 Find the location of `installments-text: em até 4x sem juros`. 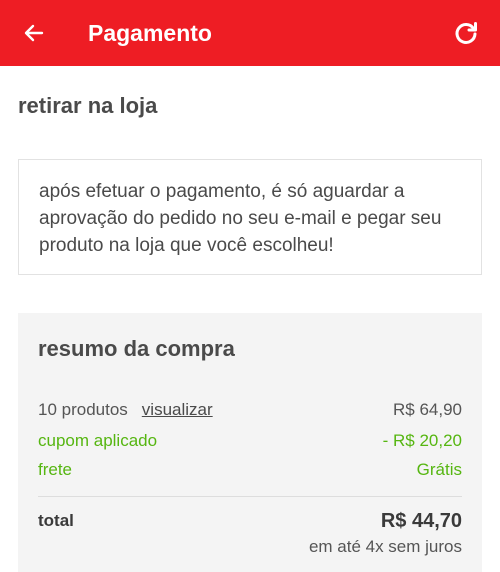

installments-text: em até 4x sem juros is located at coordinates (385, 546).